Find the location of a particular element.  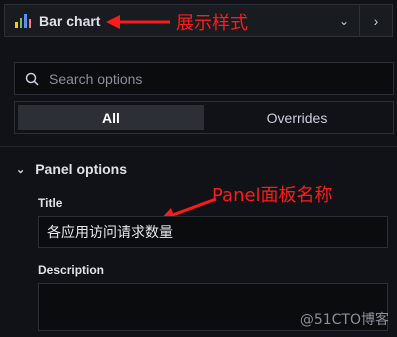

title-input: 各应用访问请求数量 is located at coordinates (213, 232).